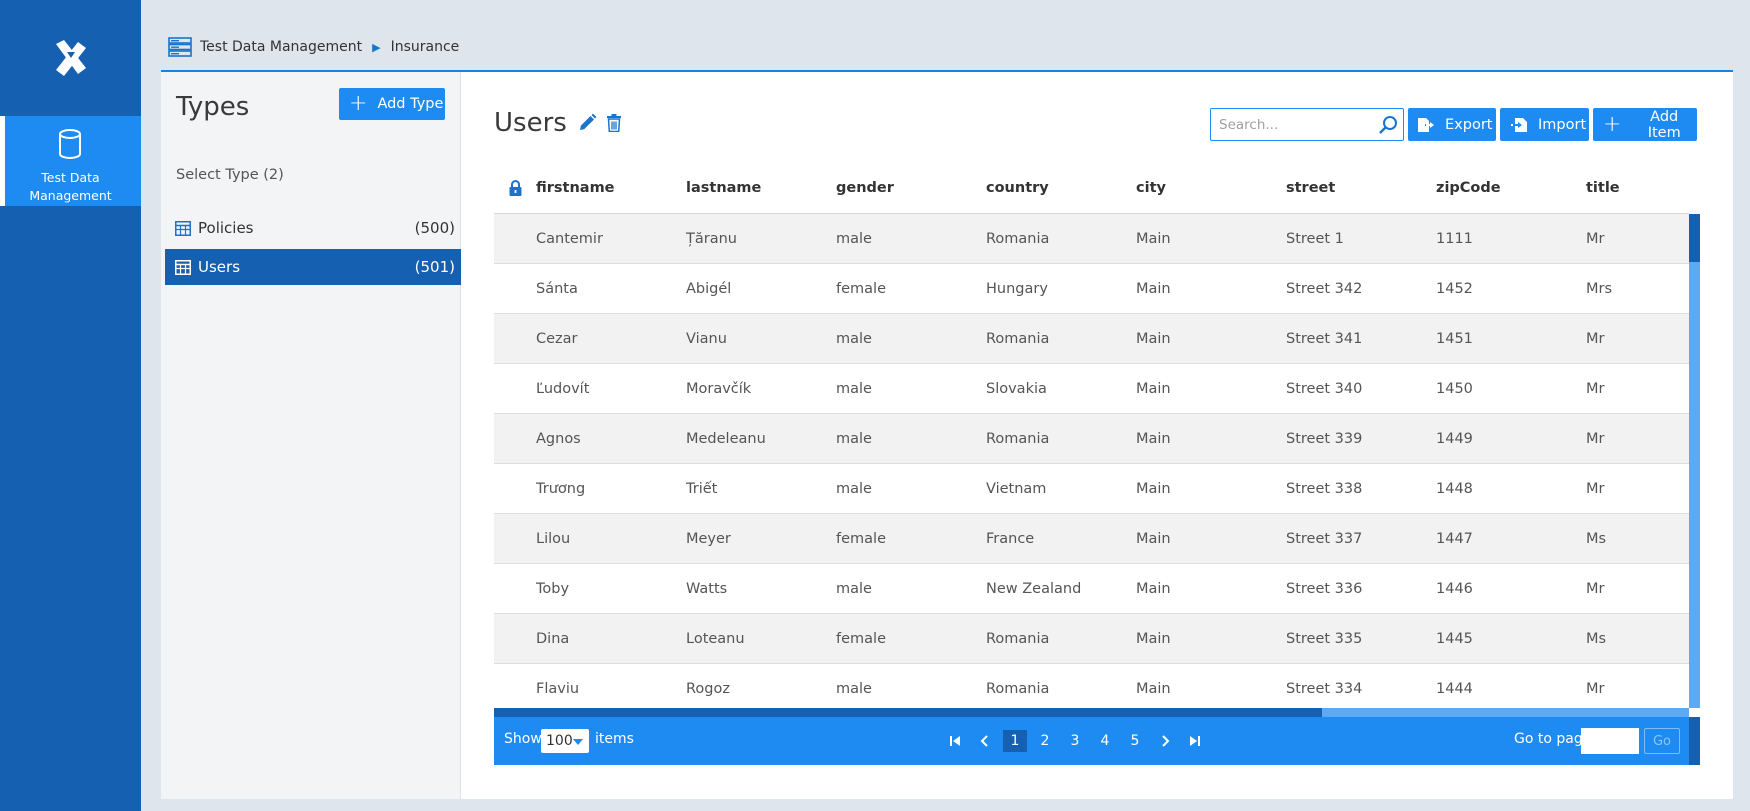 Image resolution: width=1750 pixels, height=811 pixels. Describe the element at coordinates (1694, 238) in the screenshot. I see `vertical-scrollbar-thumb` at that location.